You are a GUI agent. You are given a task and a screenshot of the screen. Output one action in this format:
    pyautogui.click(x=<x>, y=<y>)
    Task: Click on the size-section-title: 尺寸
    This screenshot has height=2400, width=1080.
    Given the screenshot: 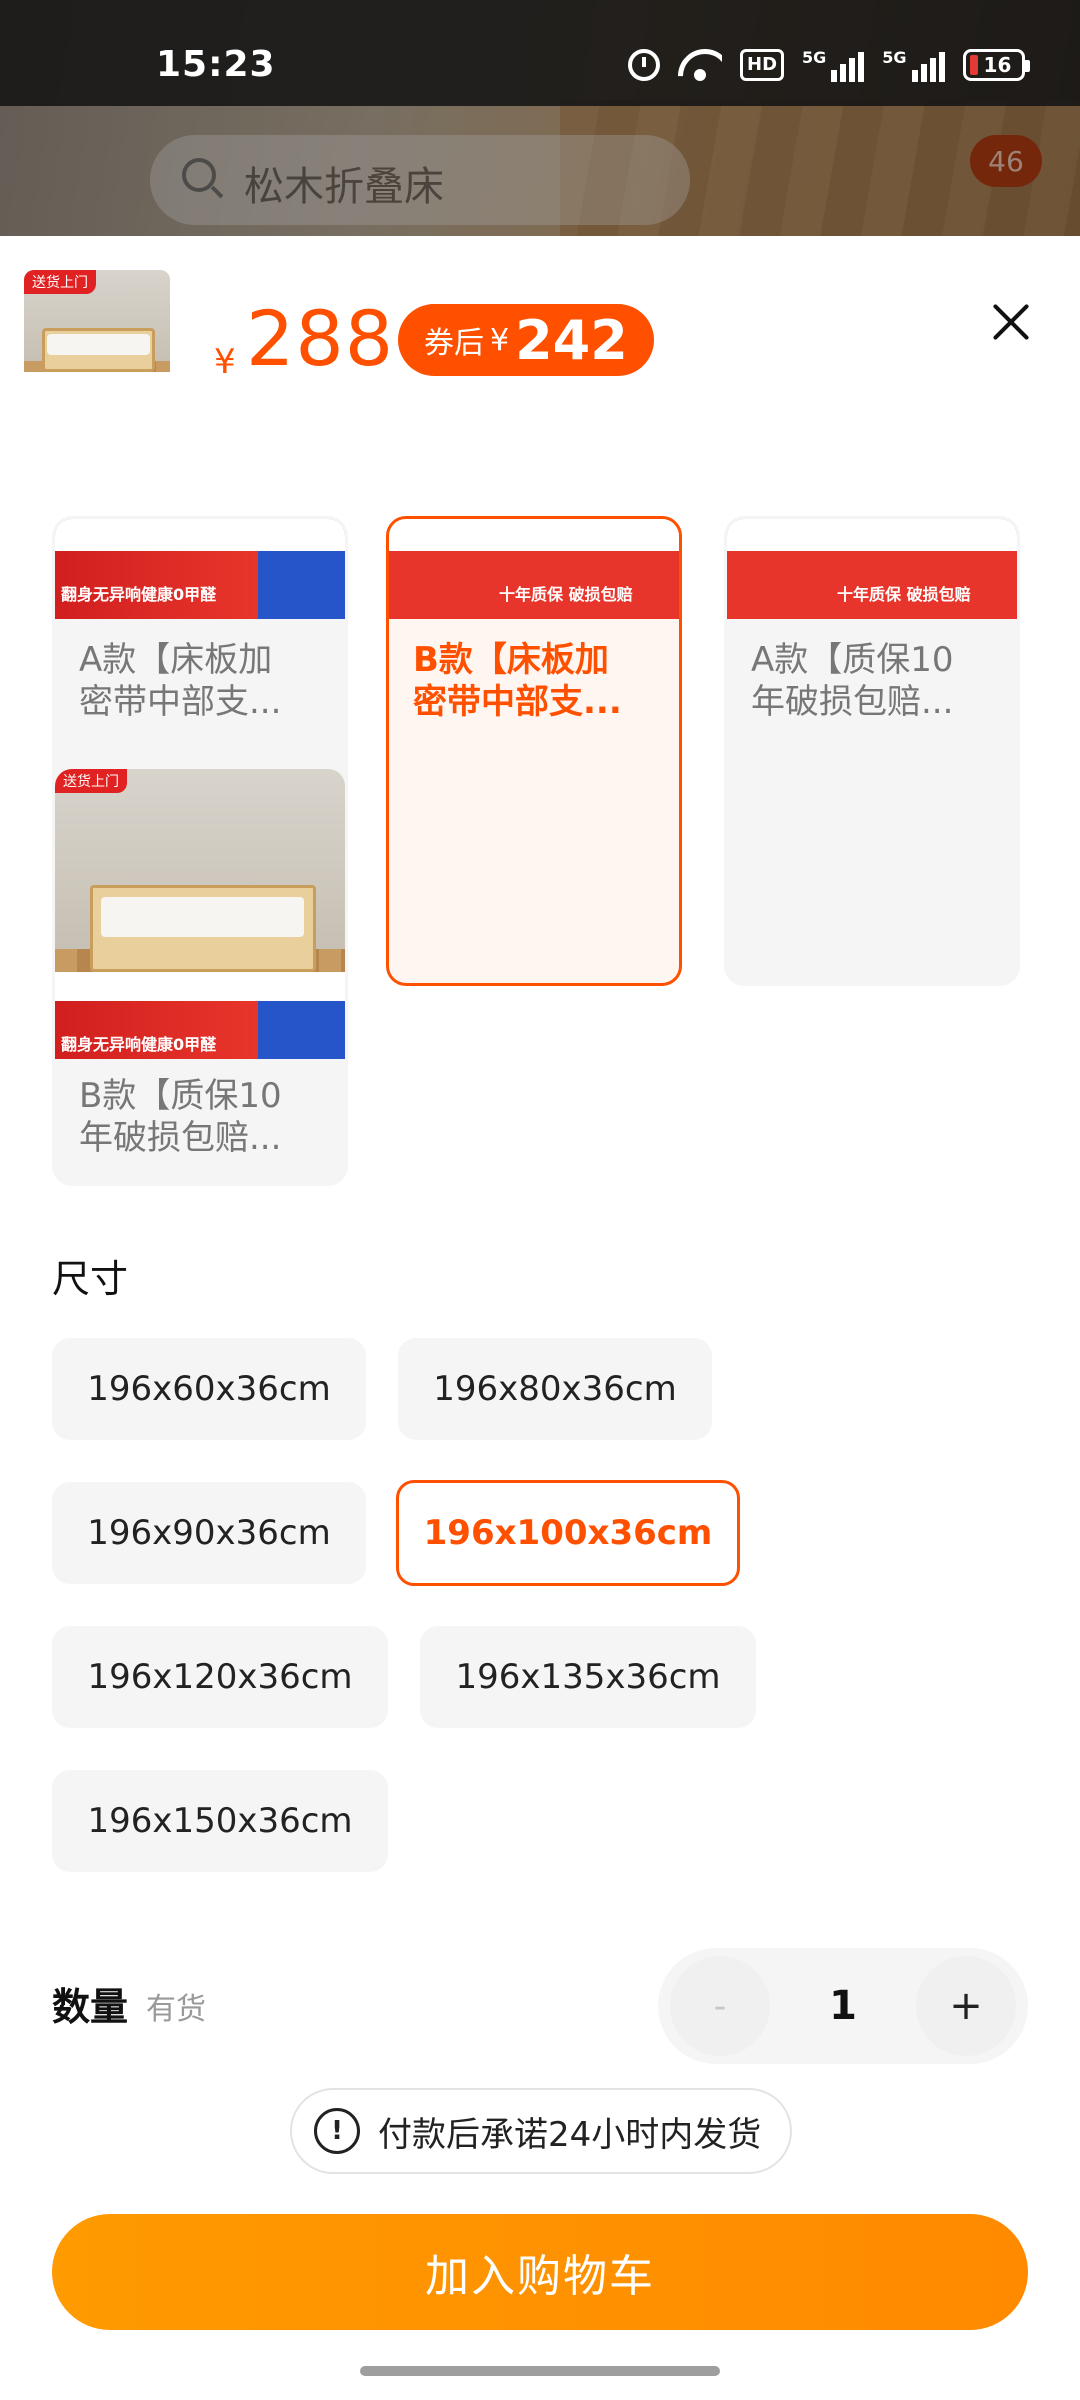 What is the action you would take?
    pyautogui.click(x=90, y=1279)
    